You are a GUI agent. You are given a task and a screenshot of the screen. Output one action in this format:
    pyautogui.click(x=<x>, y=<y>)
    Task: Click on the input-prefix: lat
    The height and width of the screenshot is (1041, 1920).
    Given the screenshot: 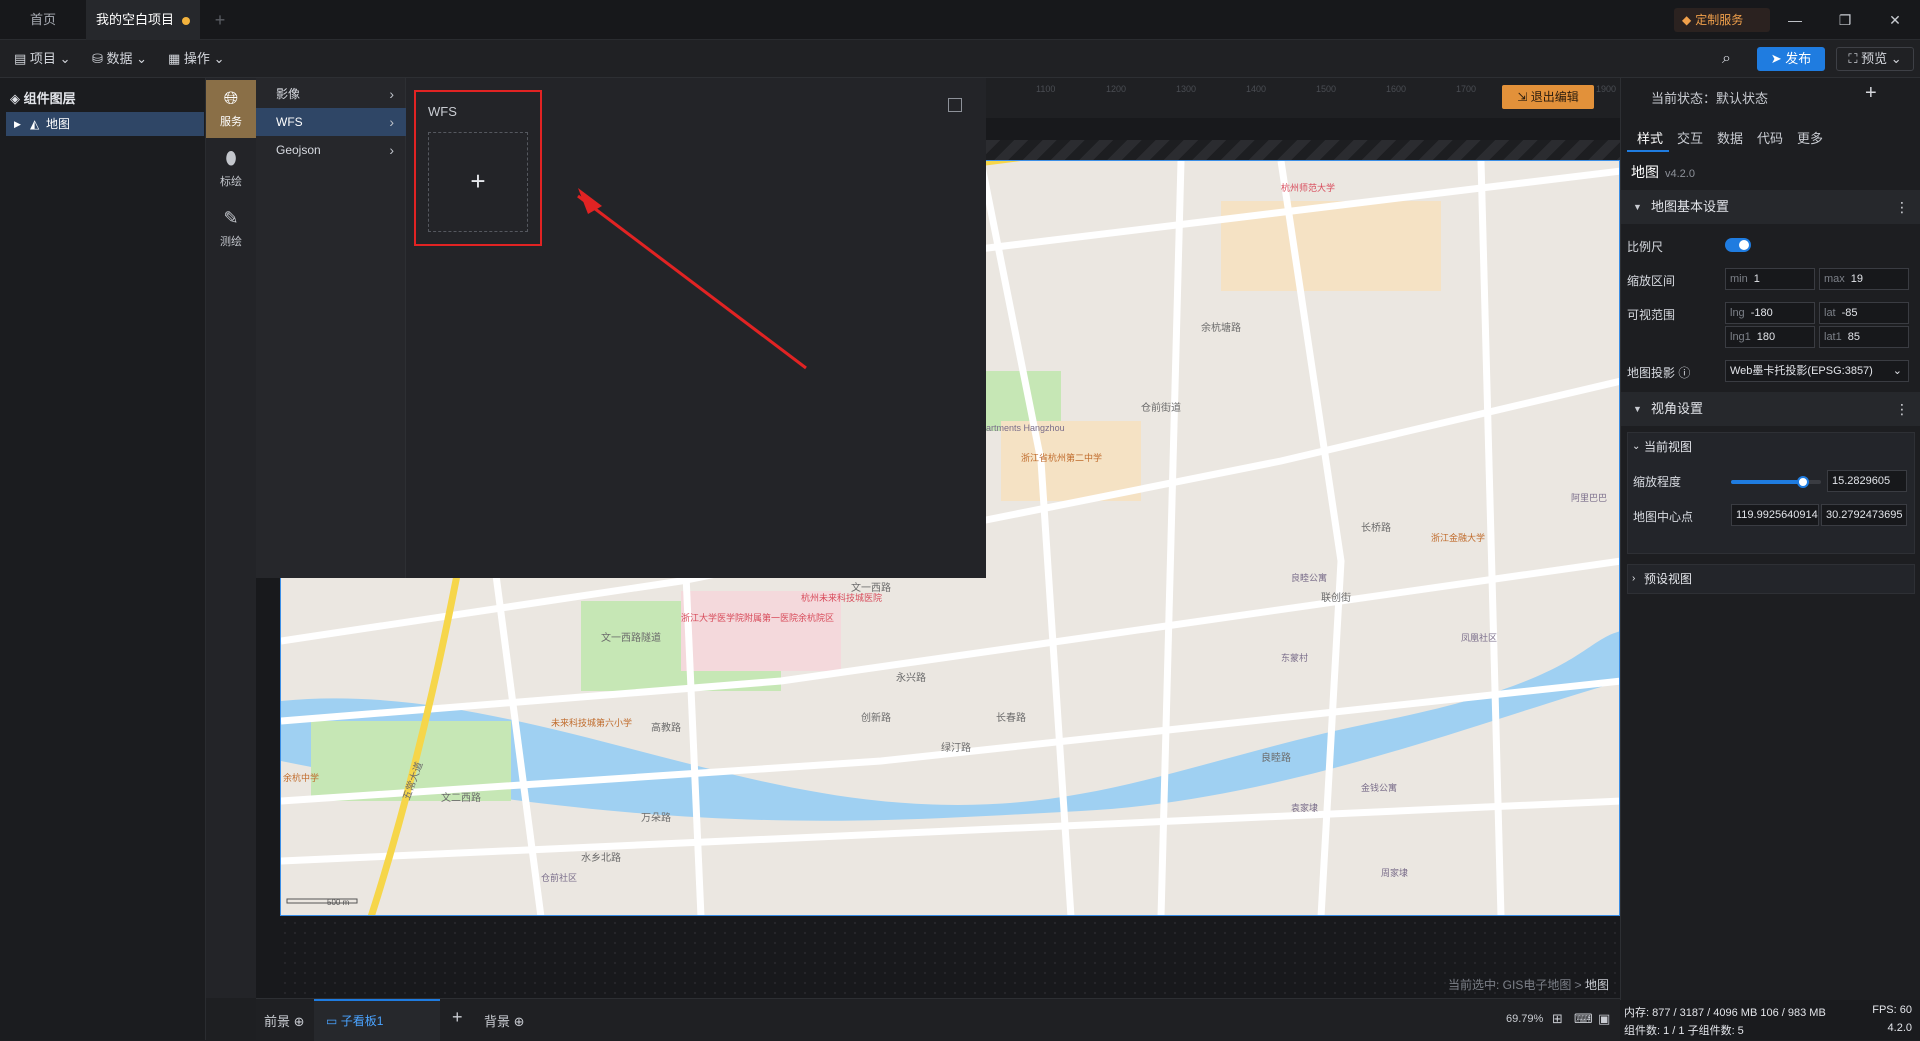 What is the action you would take?
    pyautogui.click(x=1830, y=313)
    